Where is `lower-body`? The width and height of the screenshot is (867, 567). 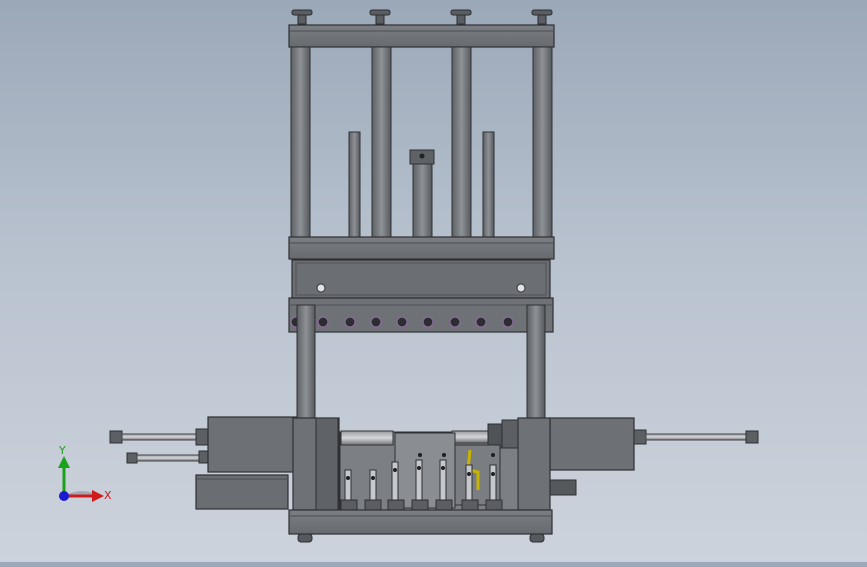 lower-body is located at coordinates (420, 480).